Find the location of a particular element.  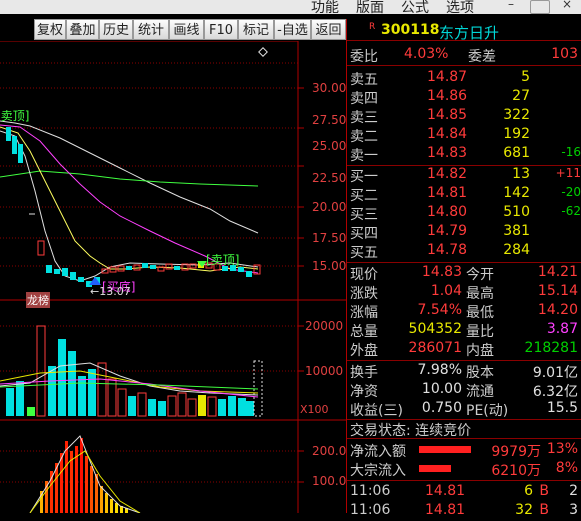

quote-value: 3.87 is located at coordinates (562, 329).